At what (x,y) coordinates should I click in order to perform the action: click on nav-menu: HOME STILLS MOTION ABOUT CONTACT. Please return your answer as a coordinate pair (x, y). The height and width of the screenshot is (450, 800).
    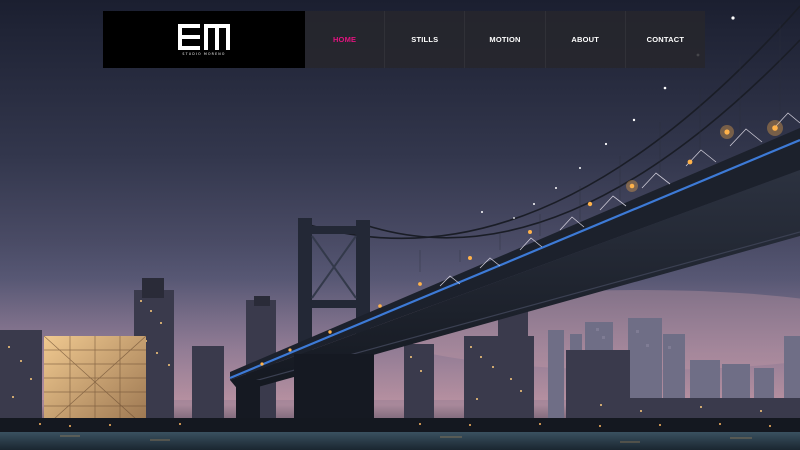
    Looking at the image, I should click on (505, 39).